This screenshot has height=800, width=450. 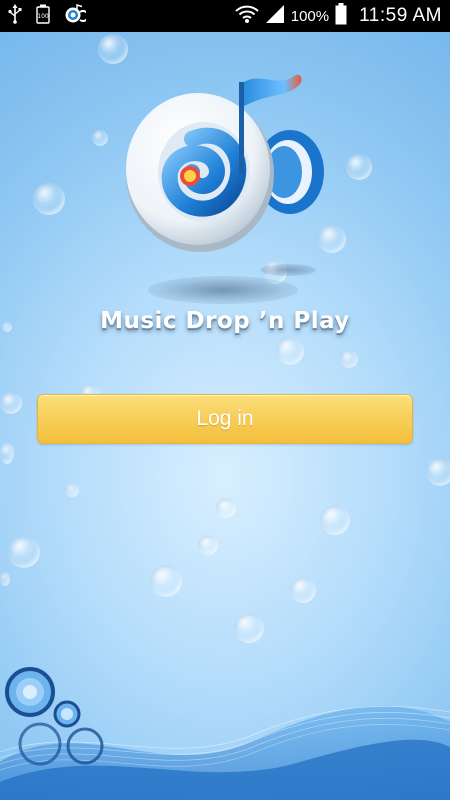 I want to click on app-notification-icon, so click(x=76, y=16).